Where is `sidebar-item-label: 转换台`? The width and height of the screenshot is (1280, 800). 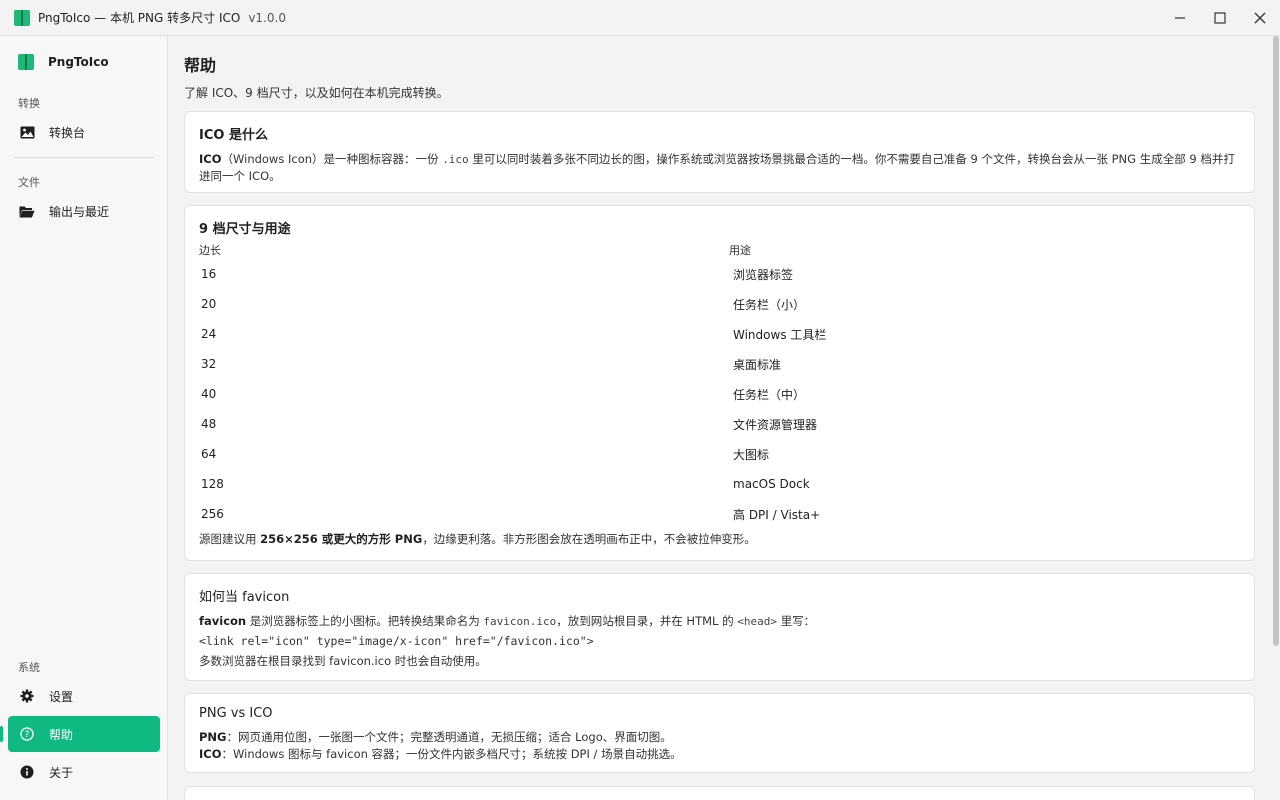 sidebar-item-label: 转换台 is located at coordinates (67, 132).